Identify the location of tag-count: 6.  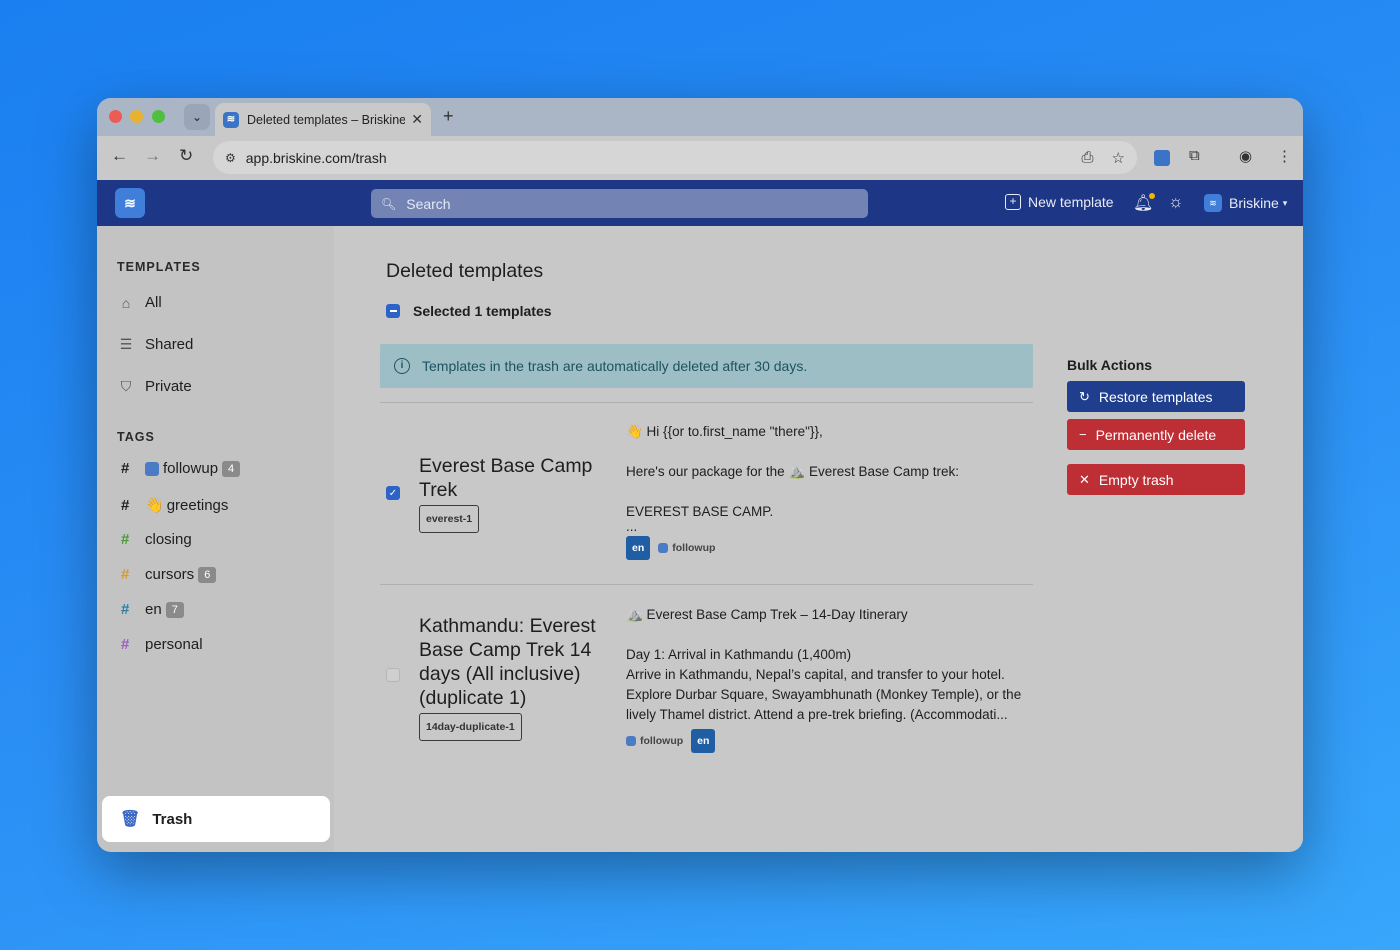
(207, 574).